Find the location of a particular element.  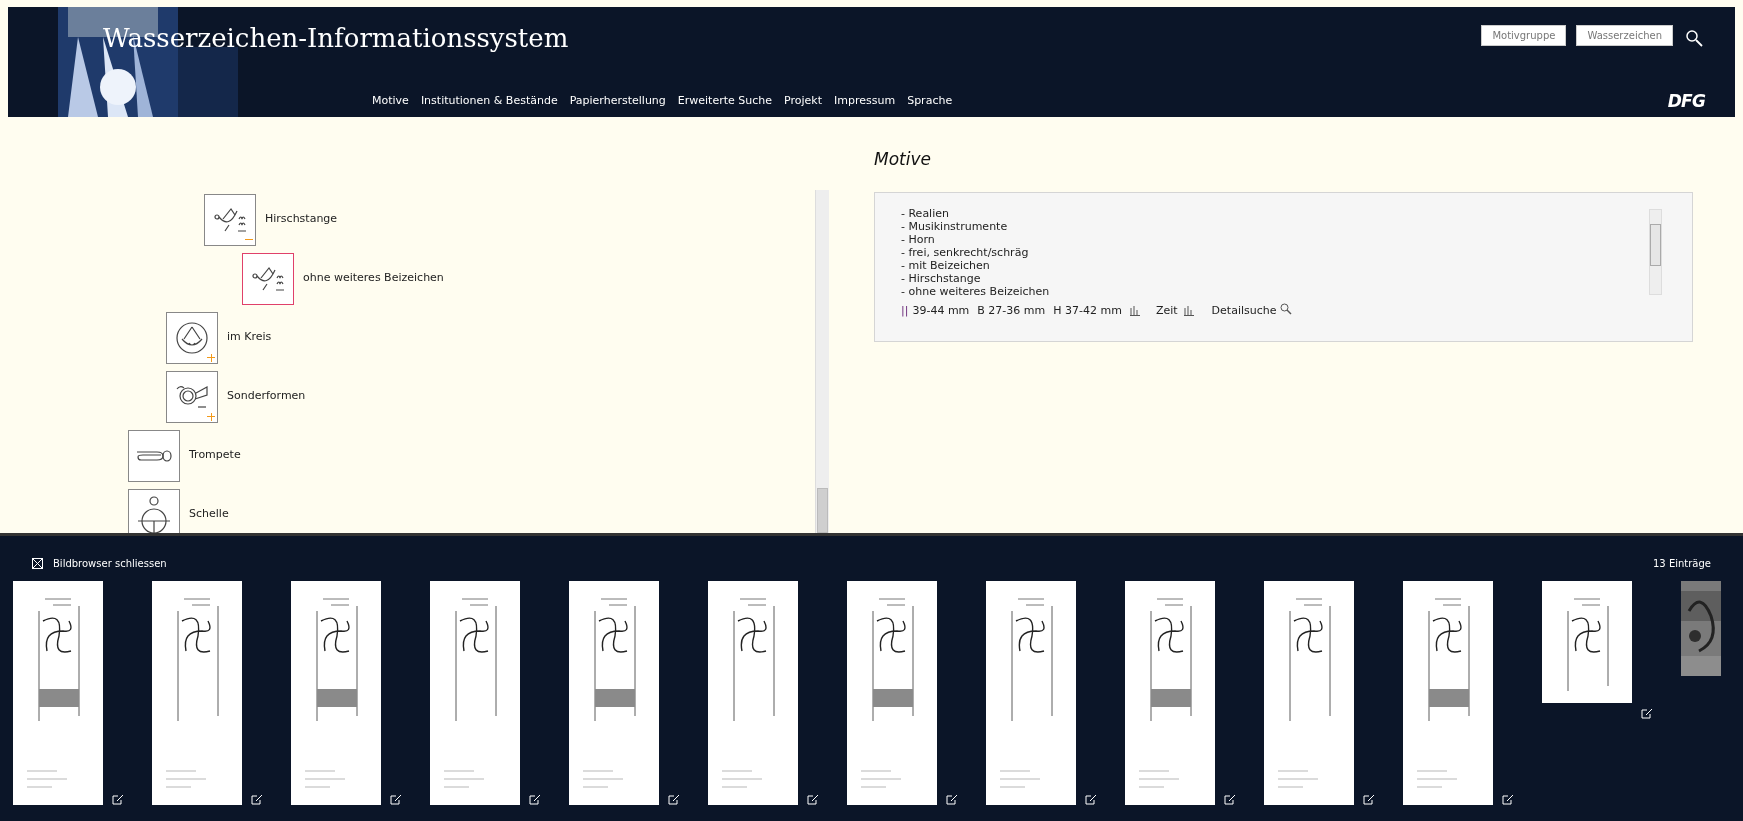

nav-link: Papierherstellung is located at coordinates (617, 101).